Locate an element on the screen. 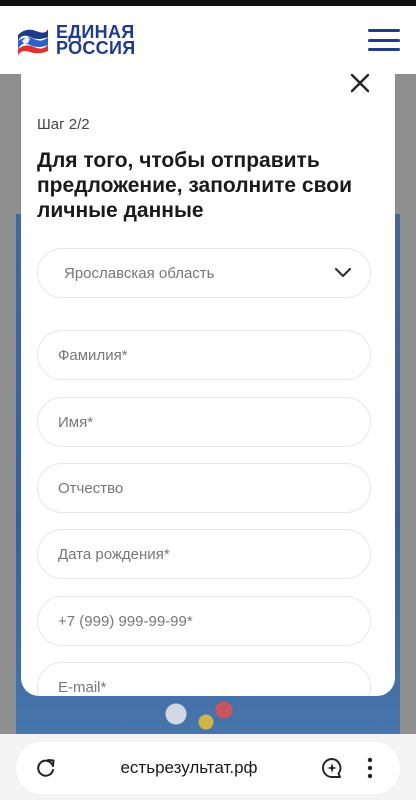 Image resolution: width=416 pixels, height=800 pixels. chevron-down-icon is located at coordinates (343, 272).